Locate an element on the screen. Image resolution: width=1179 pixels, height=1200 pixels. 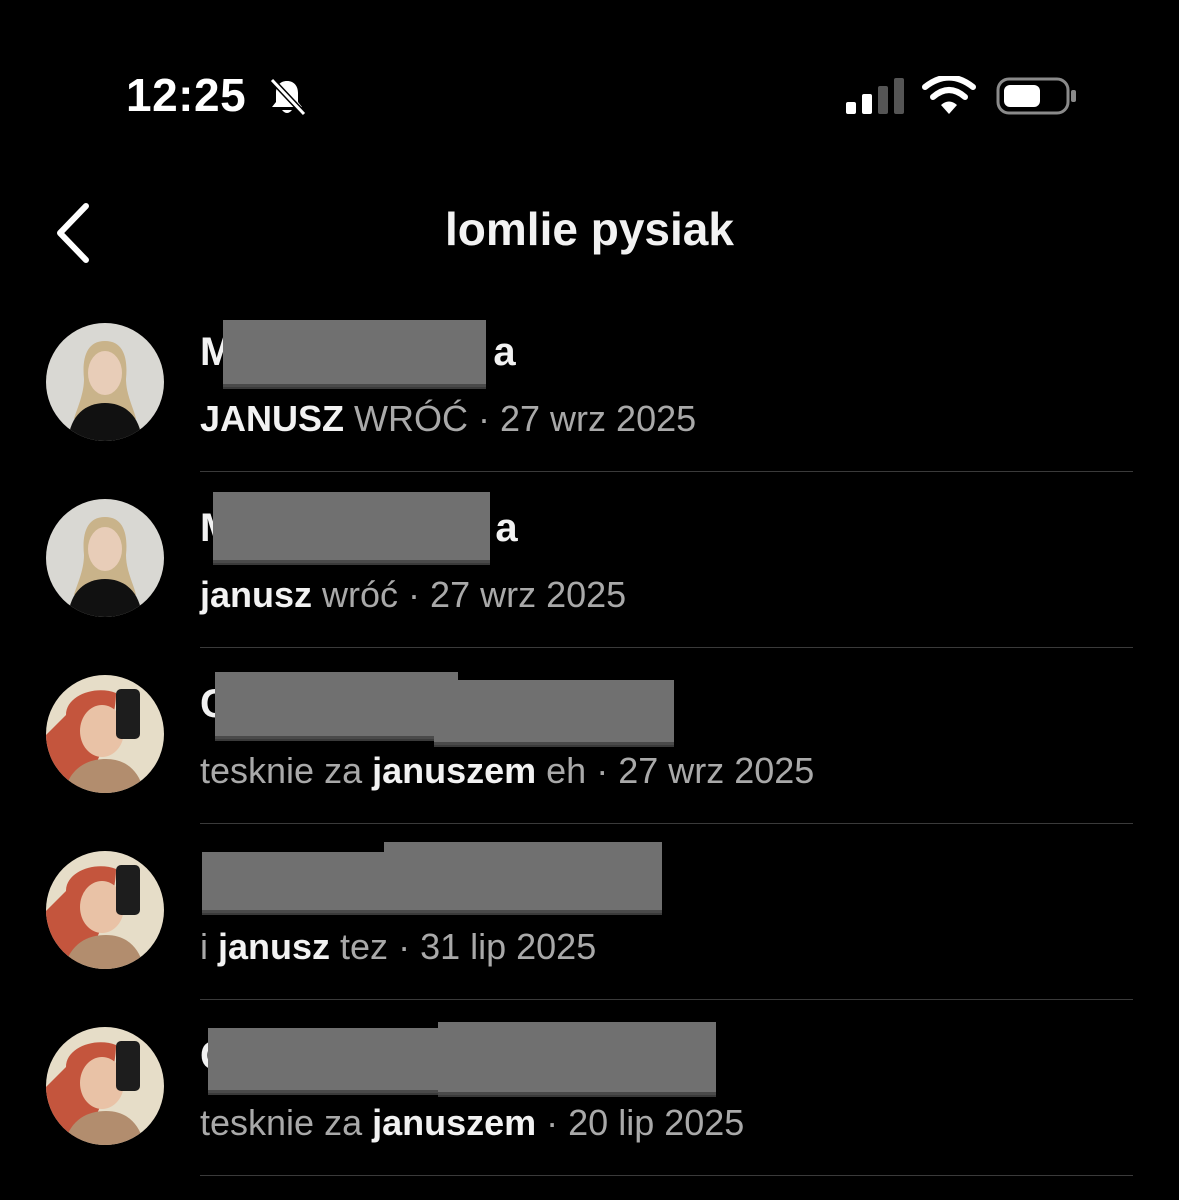
conversation-row: C tesknie za januszem · 20 lip 2025 is located at coordinates (589, 1092).